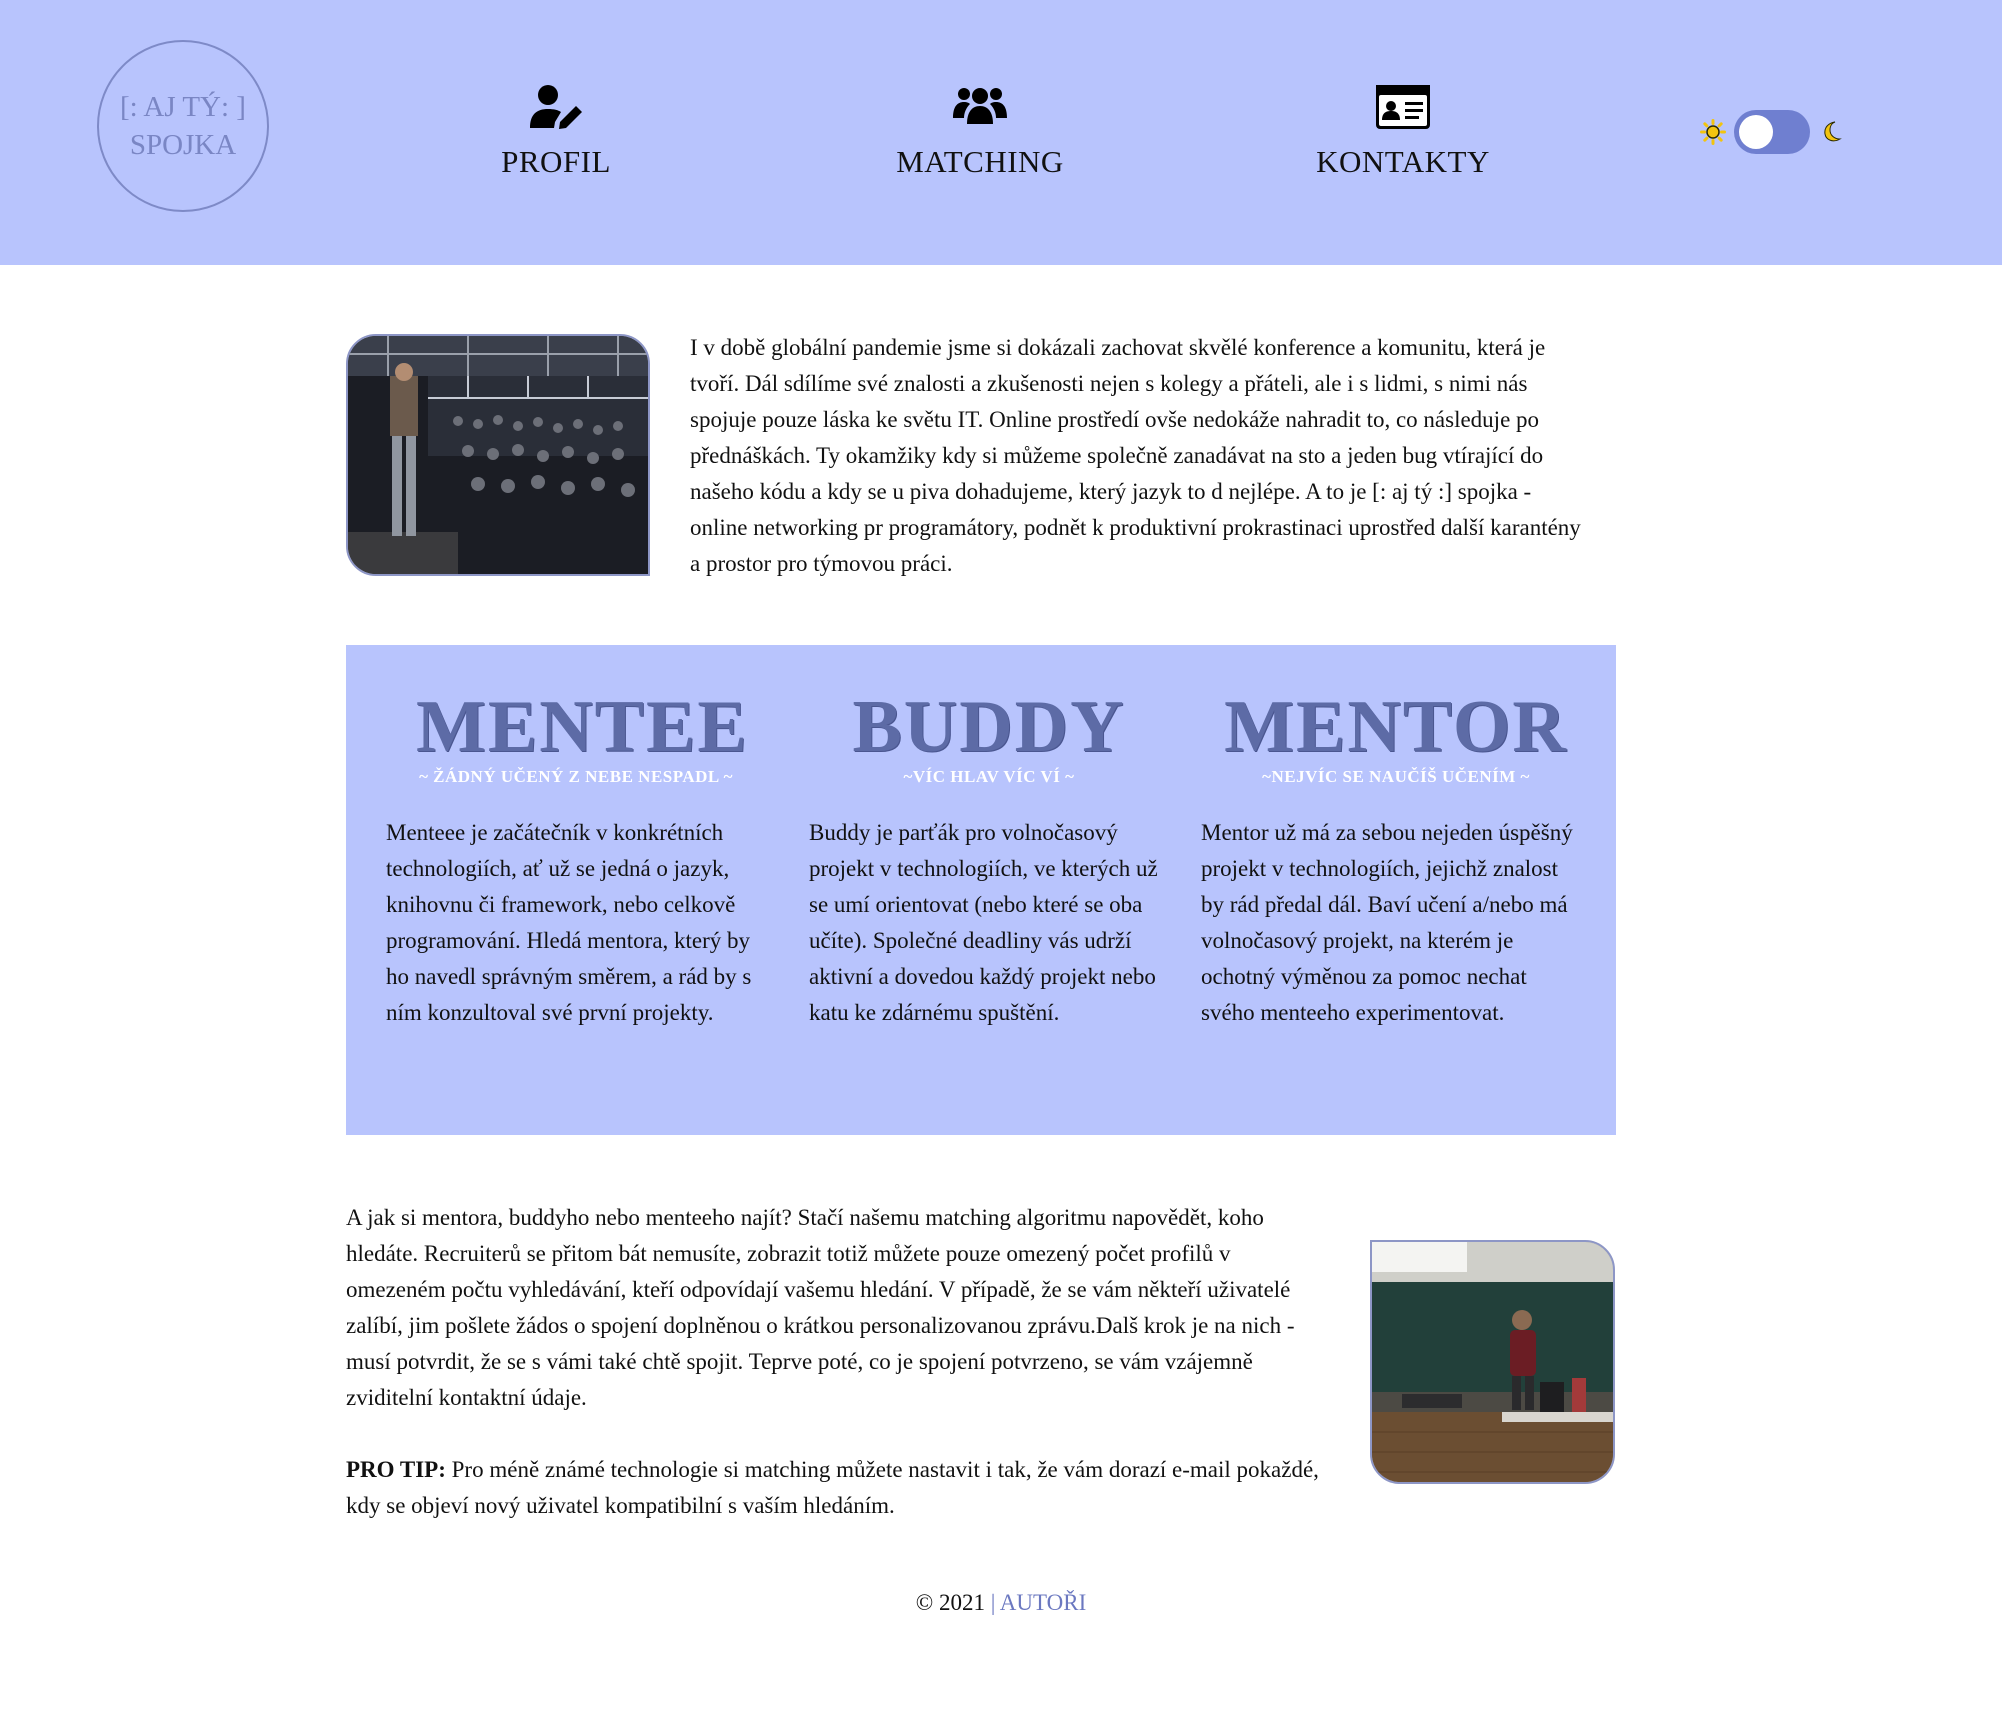  Describe the element at coordinates (1403, 161) in the screenshot. I see `nav-label: KONTAKTY` at that location.